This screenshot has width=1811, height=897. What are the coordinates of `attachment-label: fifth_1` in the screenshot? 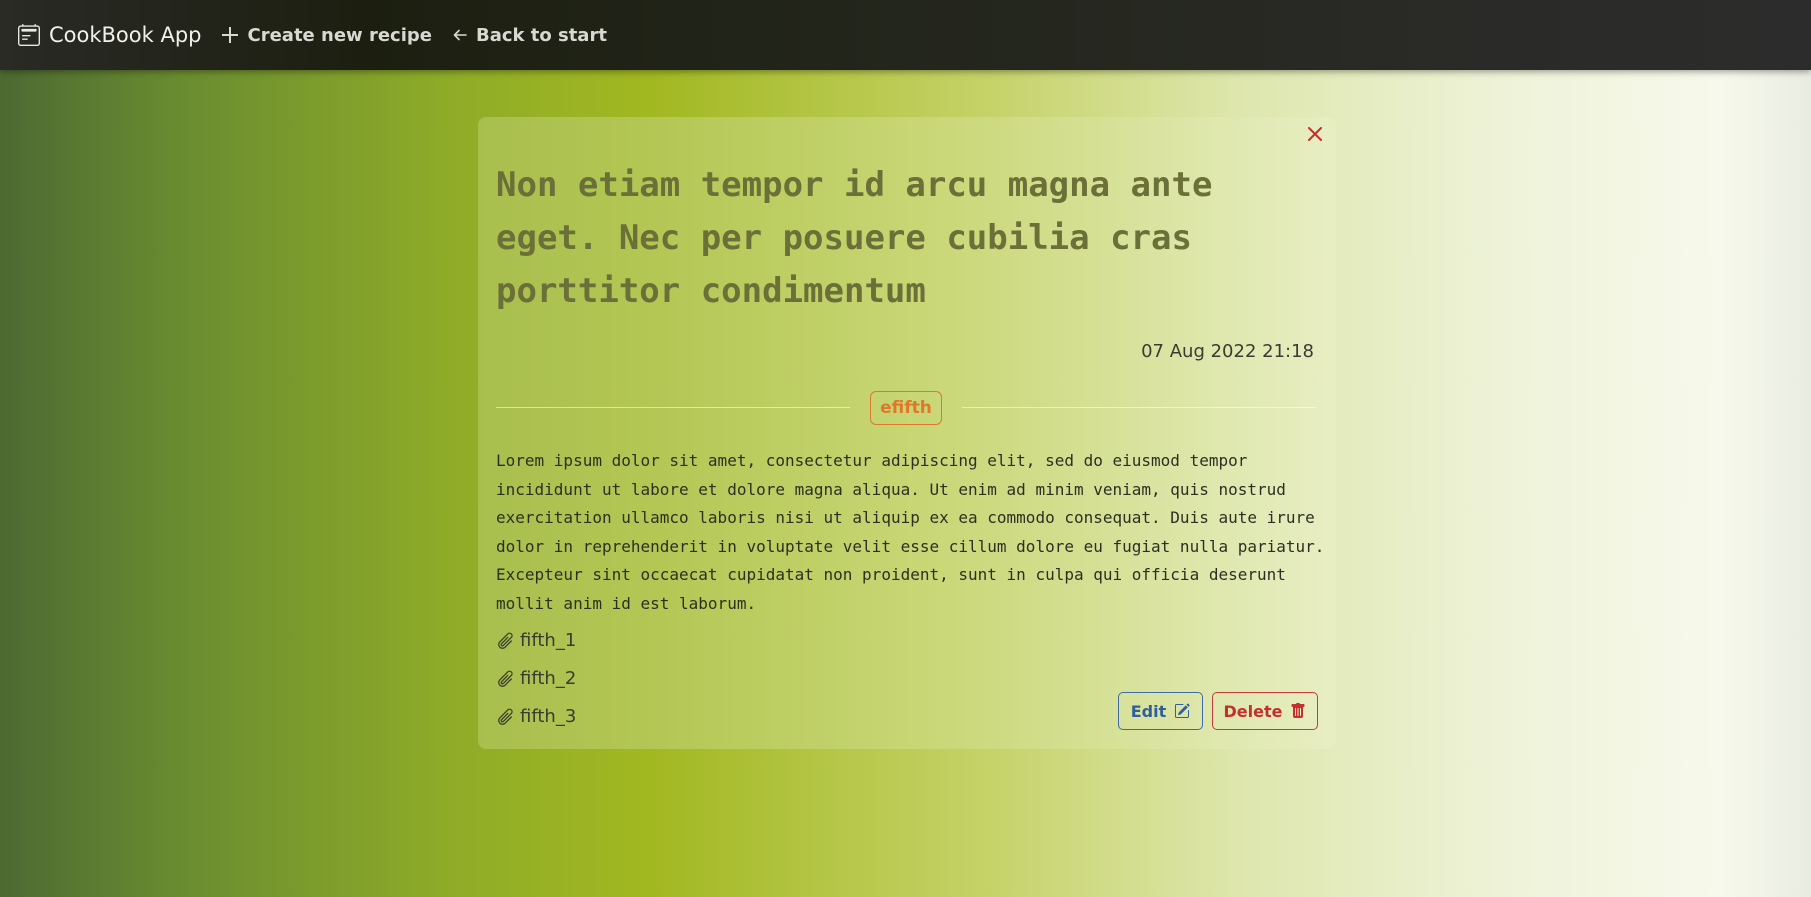 It's located at (548, 640).